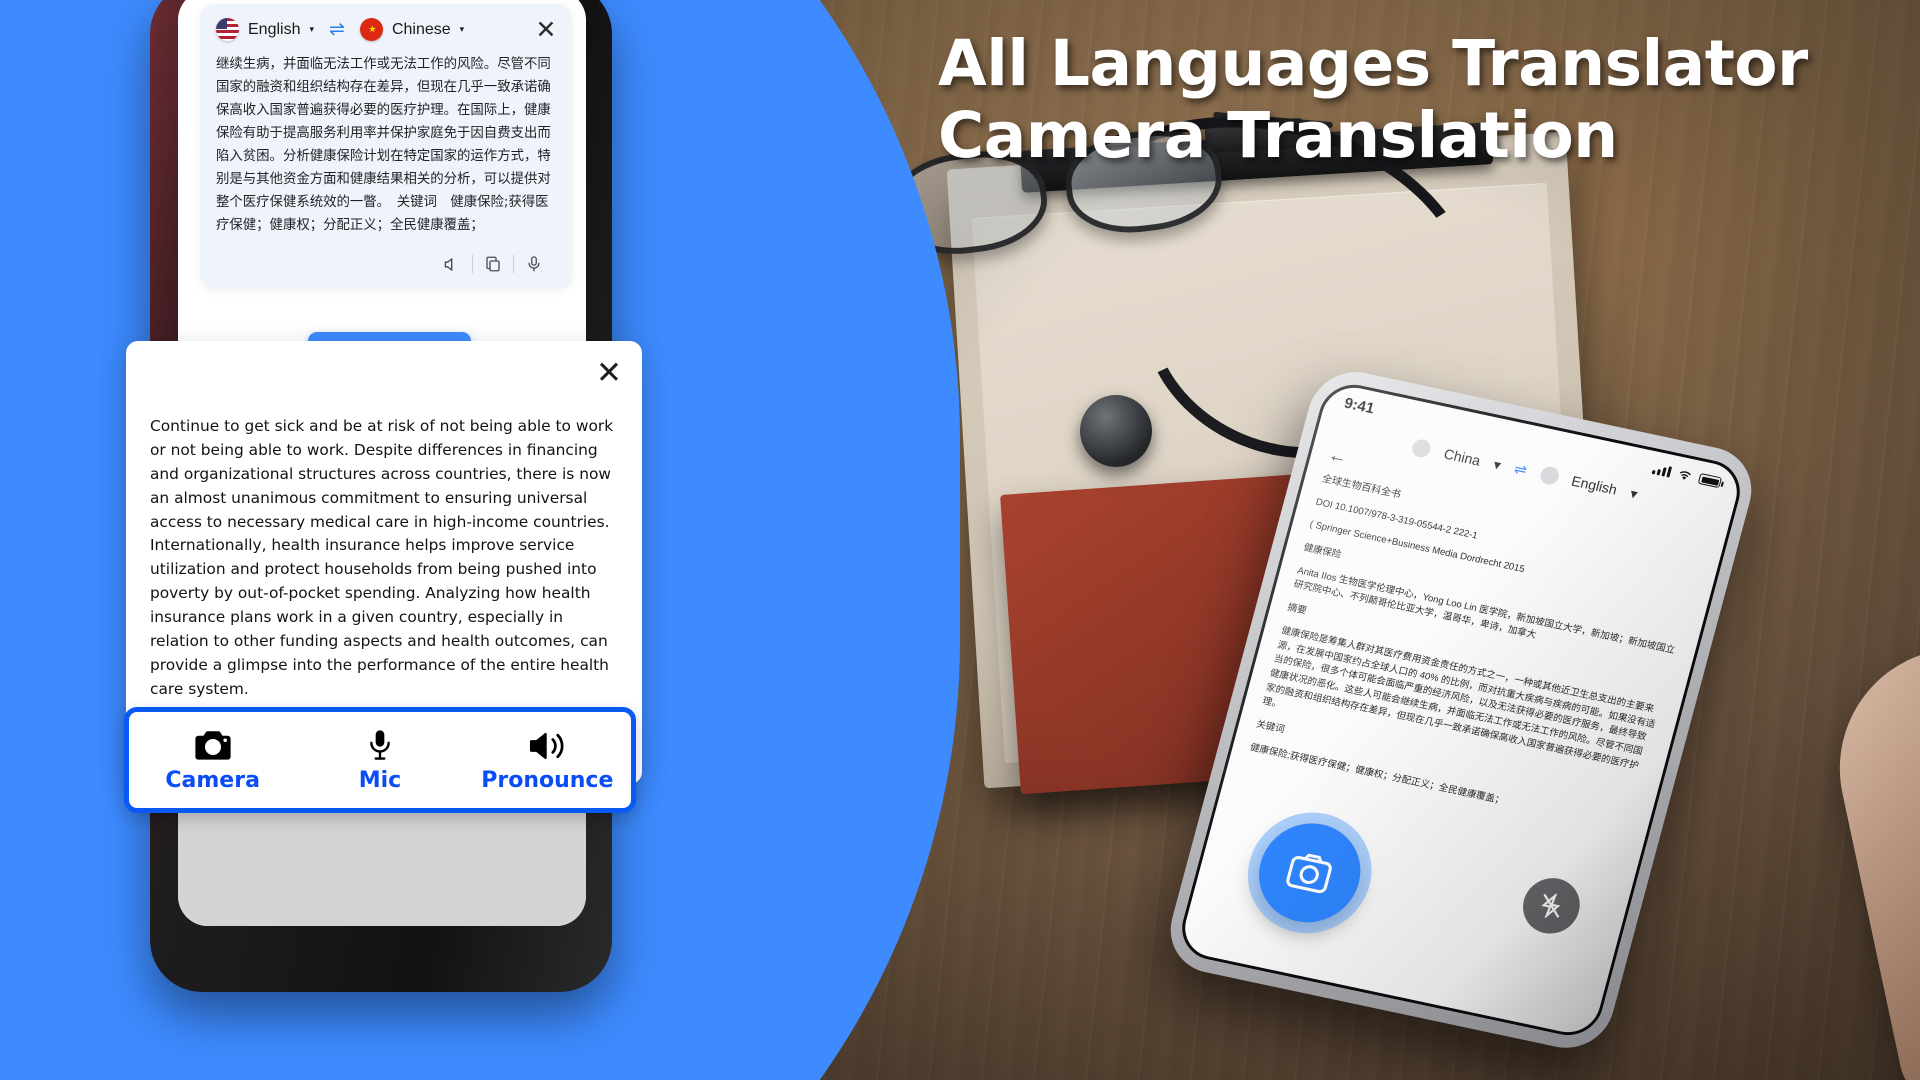  Describe the element at coordinates (1278, 135) in the screenshot. I see `headline-line-2: Camera Translation` at that location.